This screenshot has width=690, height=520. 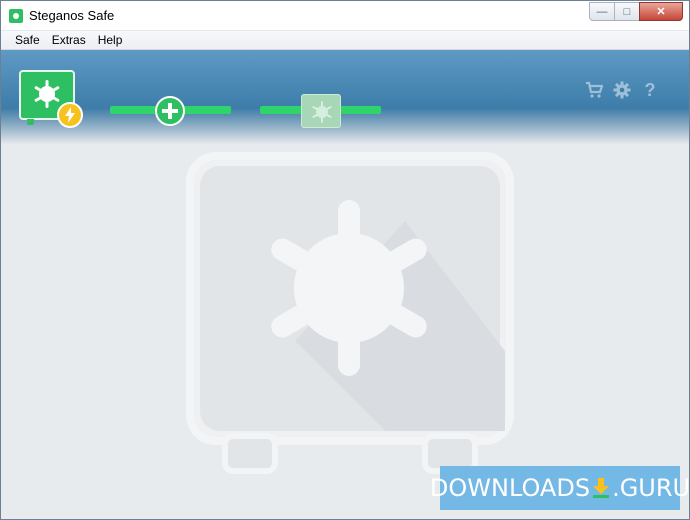 I want to click on app-icon, so click(x=16, y=16).